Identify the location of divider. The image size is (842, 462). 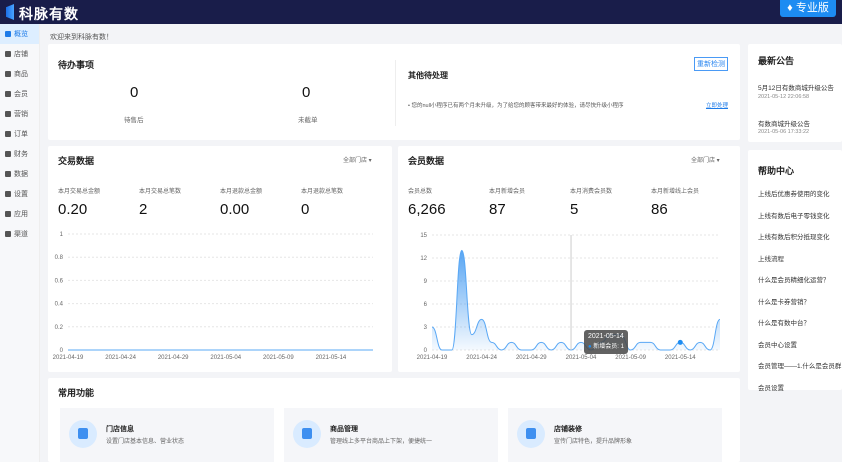
(395, 93).